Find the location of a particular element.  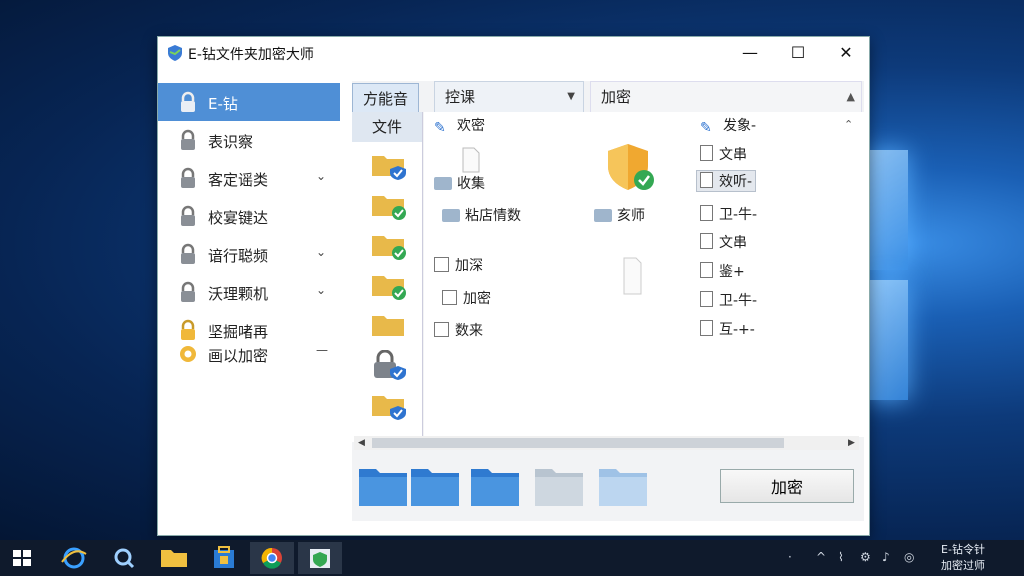

list-item: ✎ 欢密 is located at coordinates (459, 125).